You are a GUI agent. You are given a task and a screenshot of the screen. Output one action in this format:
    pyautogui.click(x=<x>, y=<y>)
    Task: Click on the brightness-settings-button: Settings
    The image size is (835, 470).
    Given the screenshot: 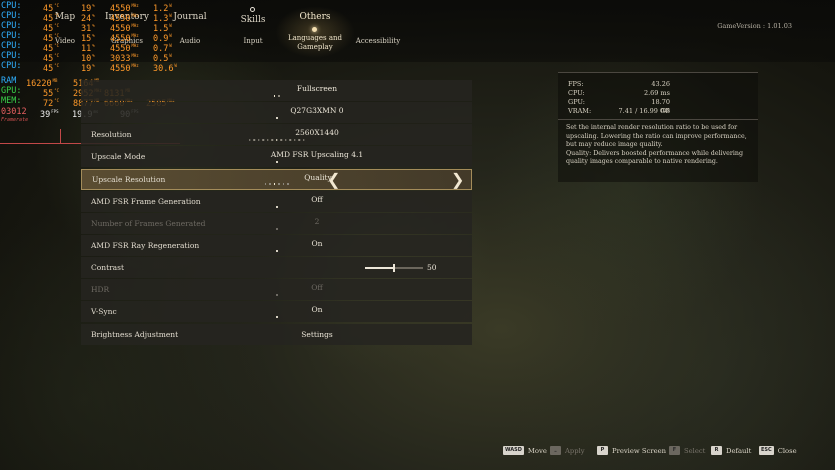 What is the action you would take?
    pyautogui.click(x=317, y=334)
    